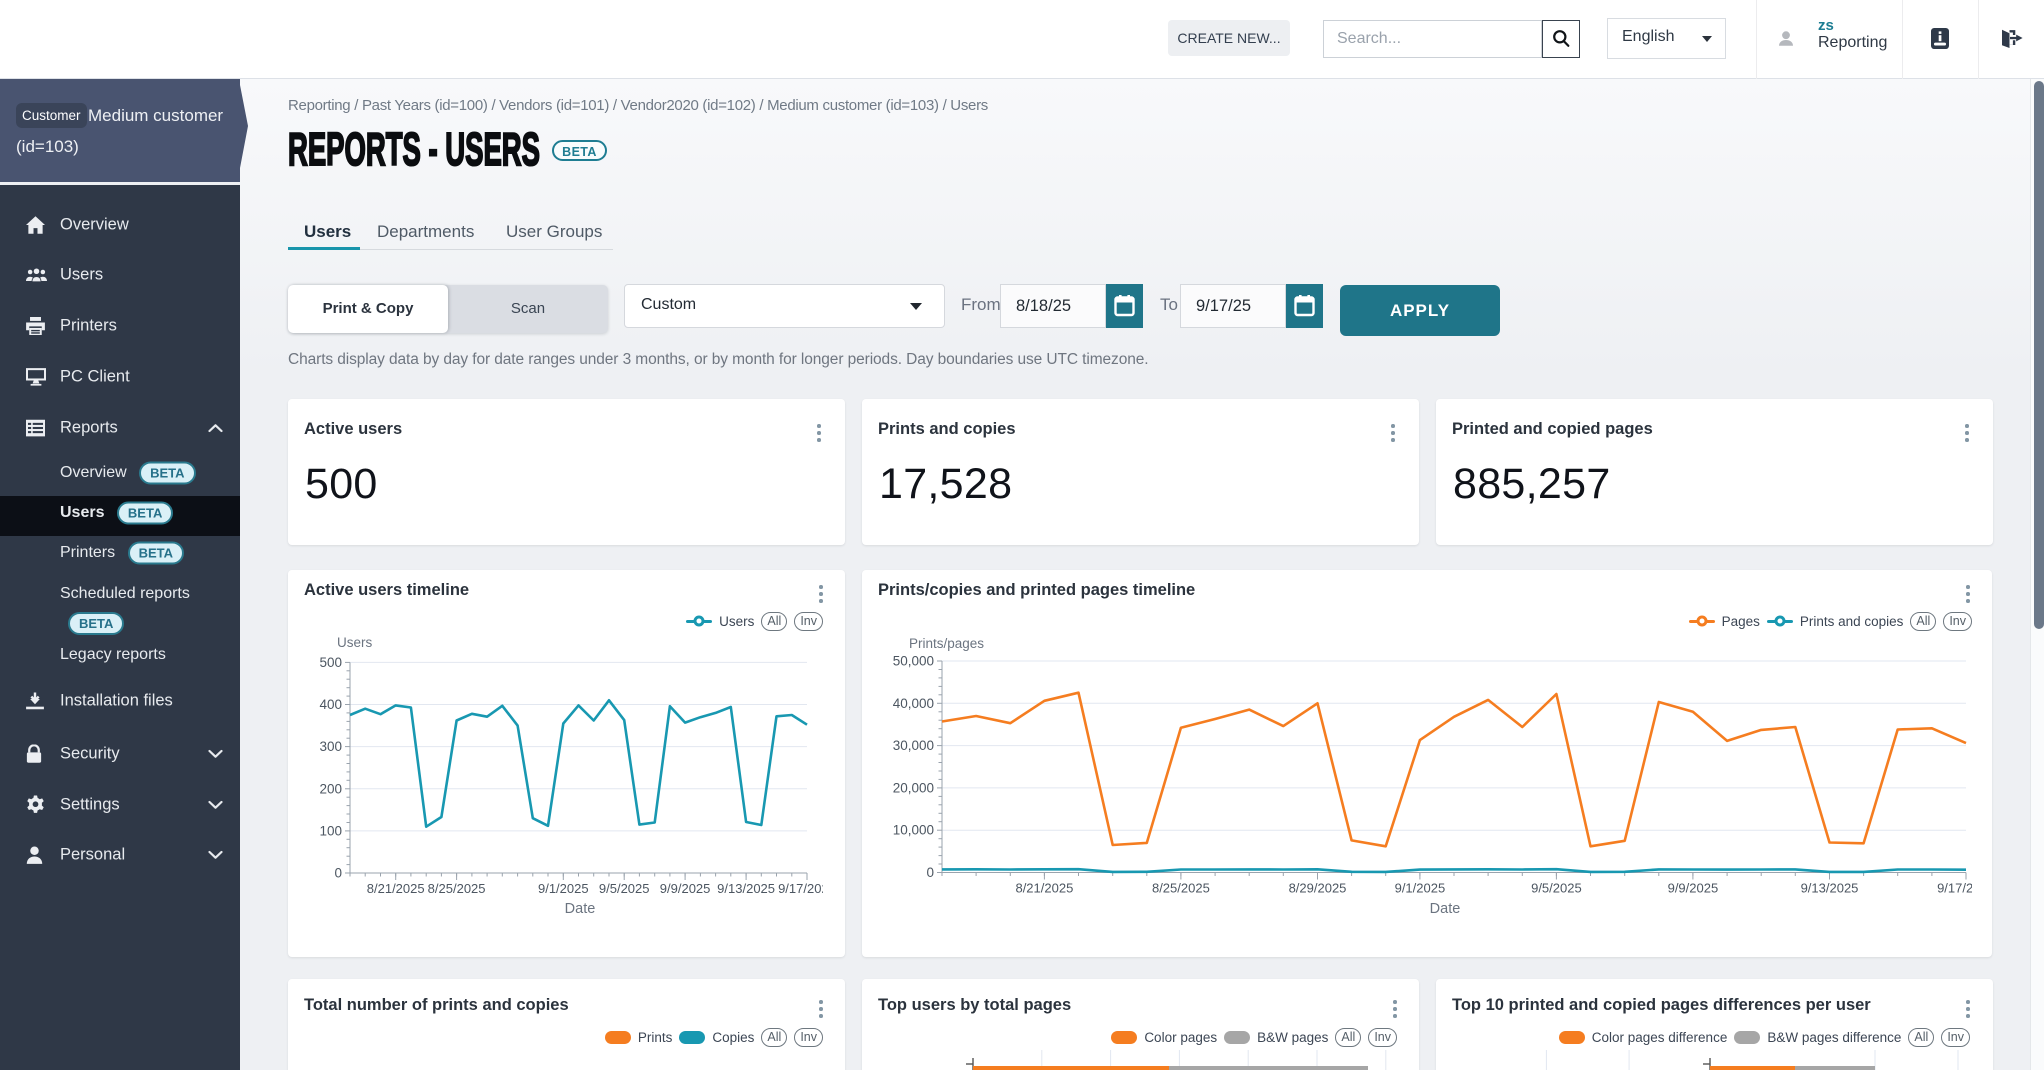 This screenshot has height=1070, width=2044. I want to click on svg-text: 300, so click(330, 746).